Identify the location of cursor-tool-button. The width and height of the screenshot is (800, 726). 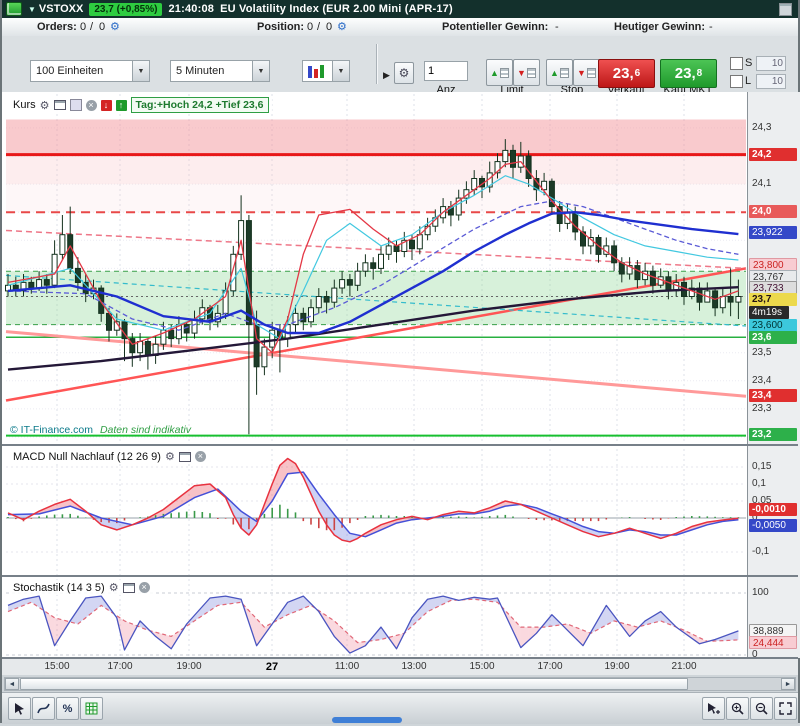
(19, 708).